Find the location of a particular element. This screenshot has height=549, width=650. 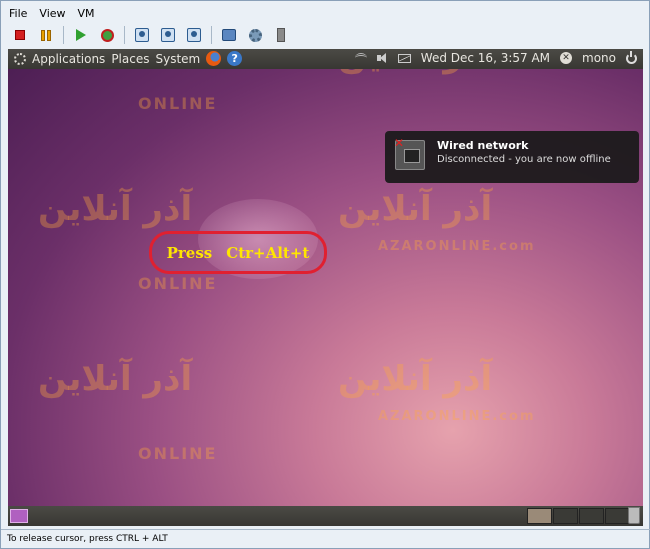

help-icon: ? is located at coordinates (235, 58).